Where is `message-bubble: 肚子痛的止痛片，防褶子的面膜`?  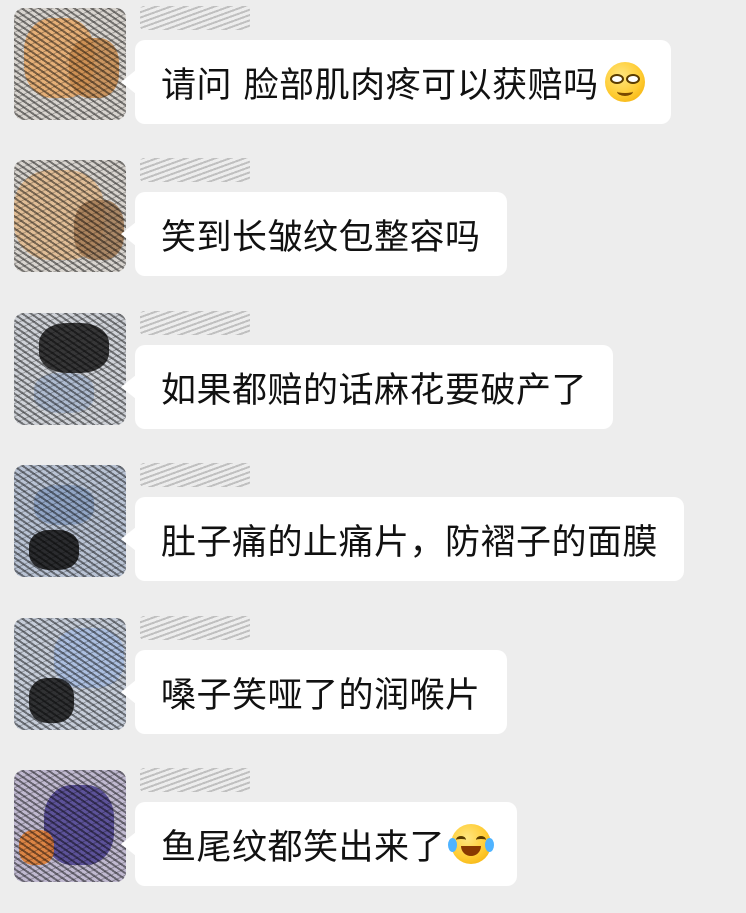 message-bubble: 肚子痛的止痛片，防褶子的面膜 is located at coordinates (402, 539).